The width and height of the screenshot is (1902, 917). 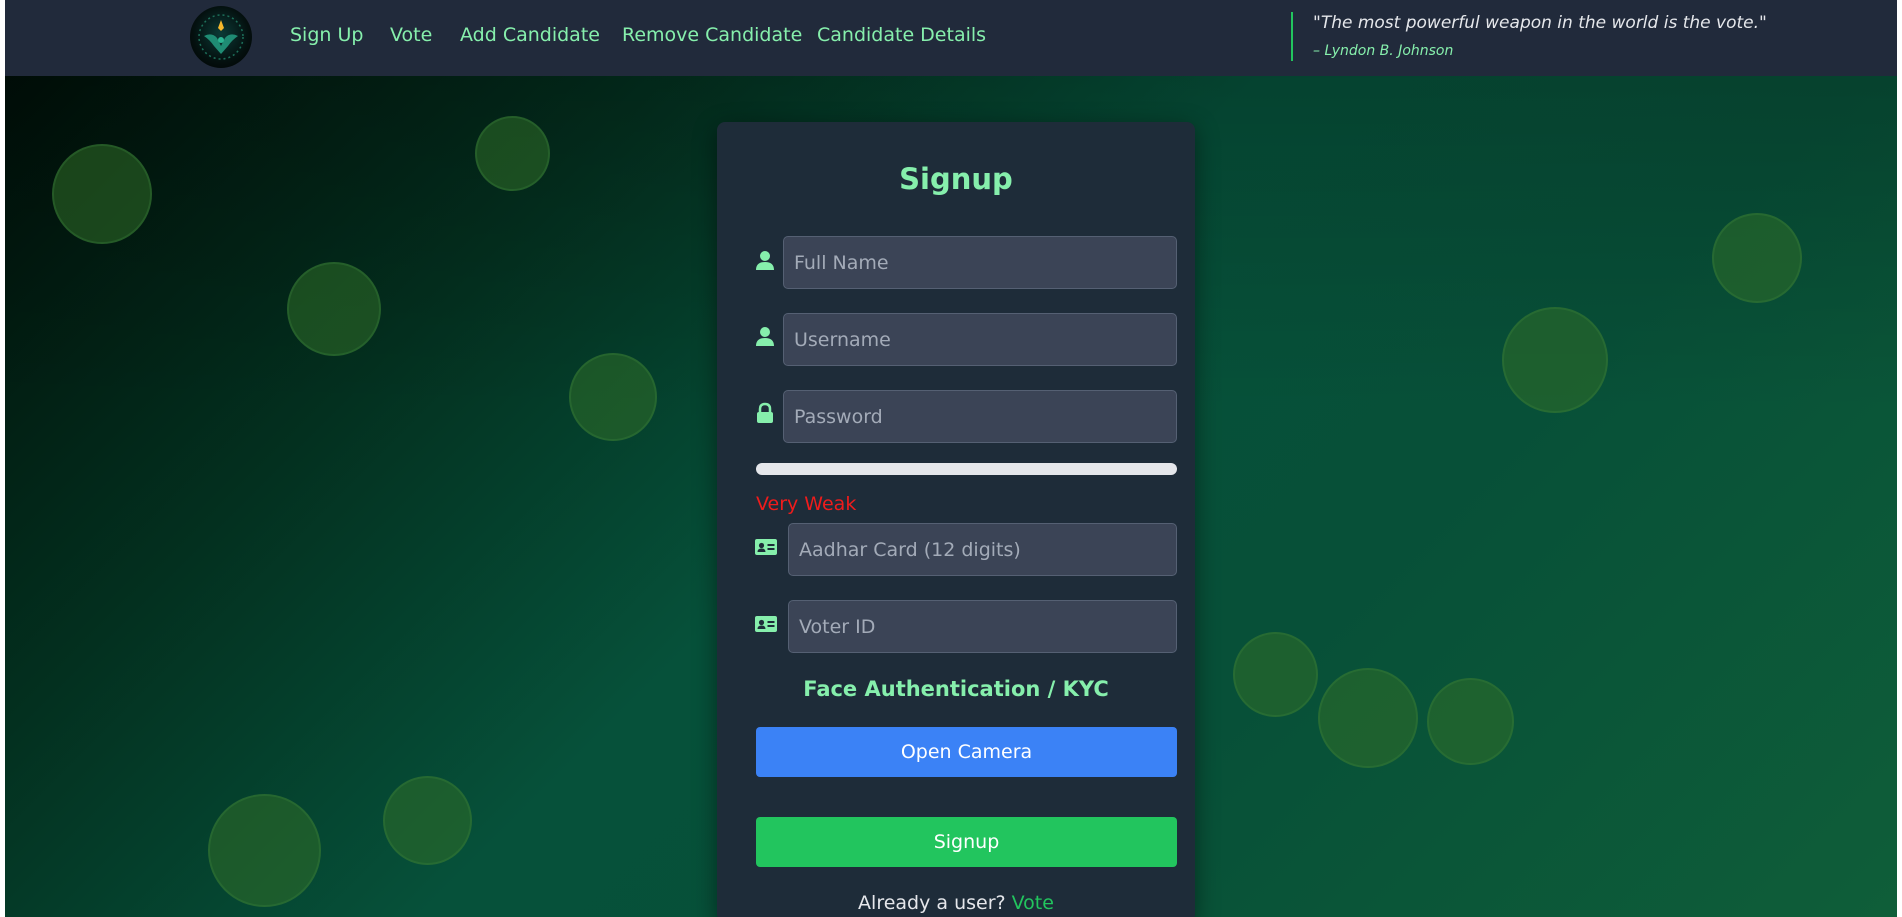 I want to click on nav-vote: Vote, so click(x=411, y=35).